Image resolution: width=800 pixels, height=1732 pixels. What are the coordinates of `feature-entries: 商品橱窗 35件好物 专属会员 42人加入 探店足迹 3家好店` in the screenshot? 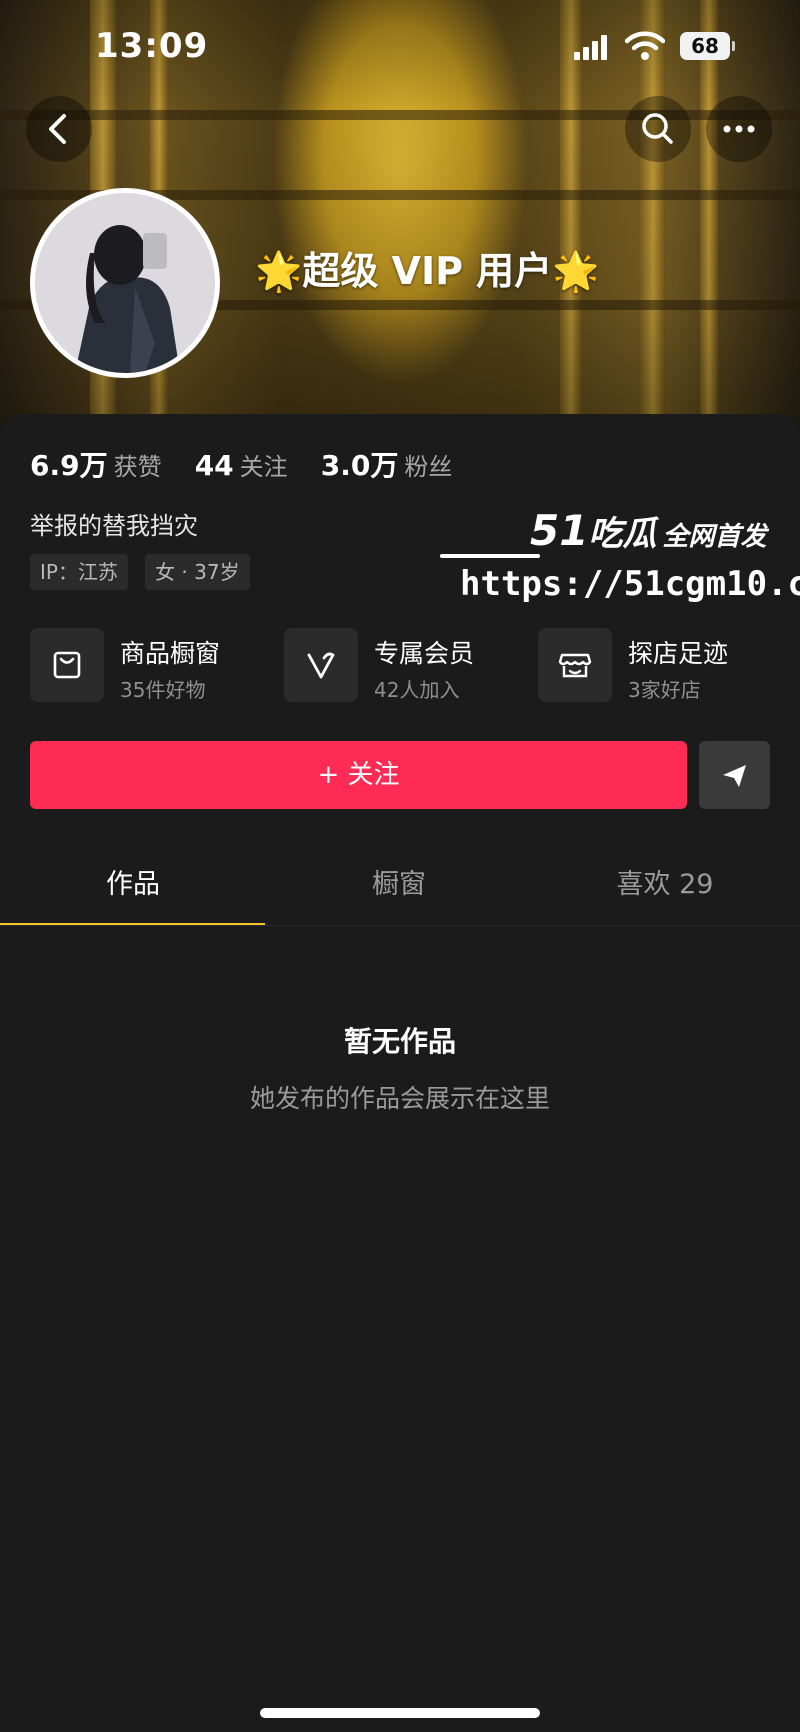 It's located at (405, 666).